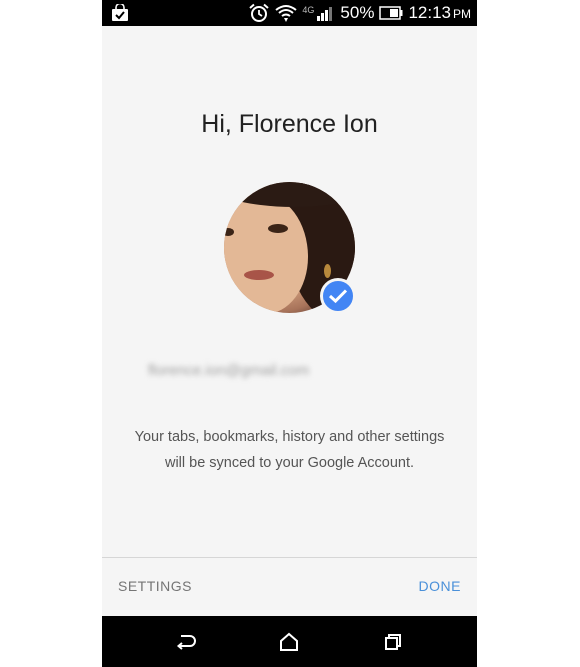 The image size is (580, 667). I want to click on clock-ampm: PM, so click(462, 13).